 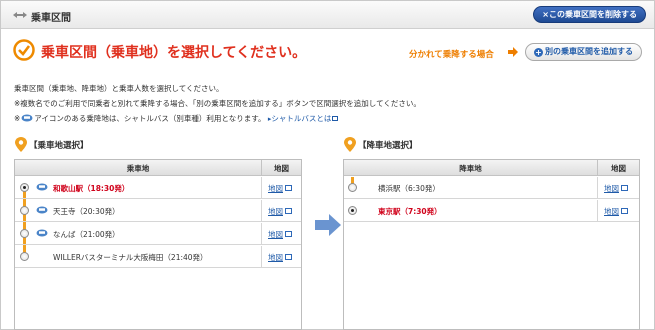 What do you see at coordinates (158, 168) in the screenshot?
I see `boarding-table-header: 乗車地 地図` at bounding box center [158, 168].